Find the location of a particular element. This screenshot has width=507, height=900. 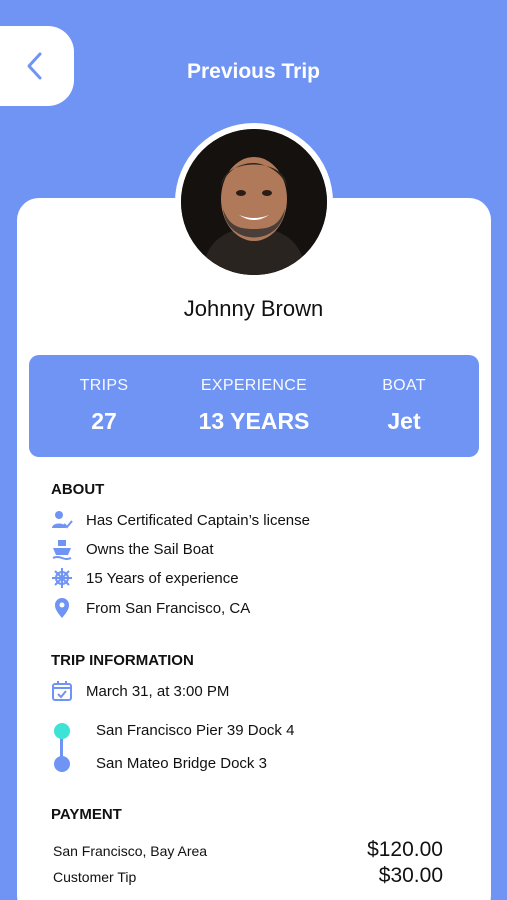

about-item: From San Francisco, CA is located at coordinates (150, 608).